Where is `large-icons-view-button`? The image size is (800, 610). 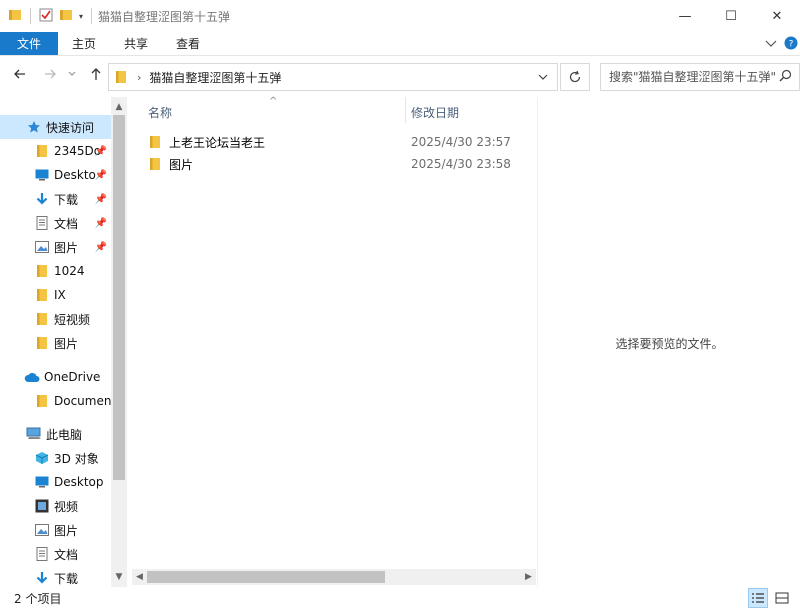 large-icons-view-button is located at coordinates (782, 598).